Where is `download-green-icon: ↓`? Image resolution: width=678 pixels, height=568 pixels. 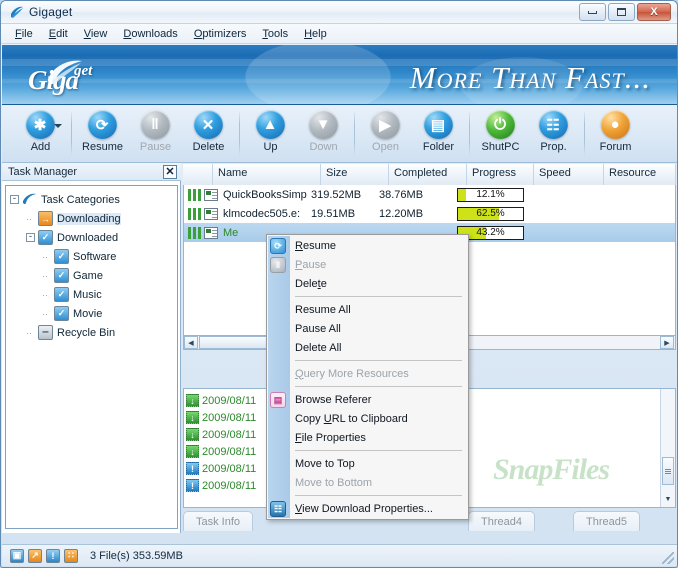 download-green-icon: ↓ is located at coordinates (192, 434).